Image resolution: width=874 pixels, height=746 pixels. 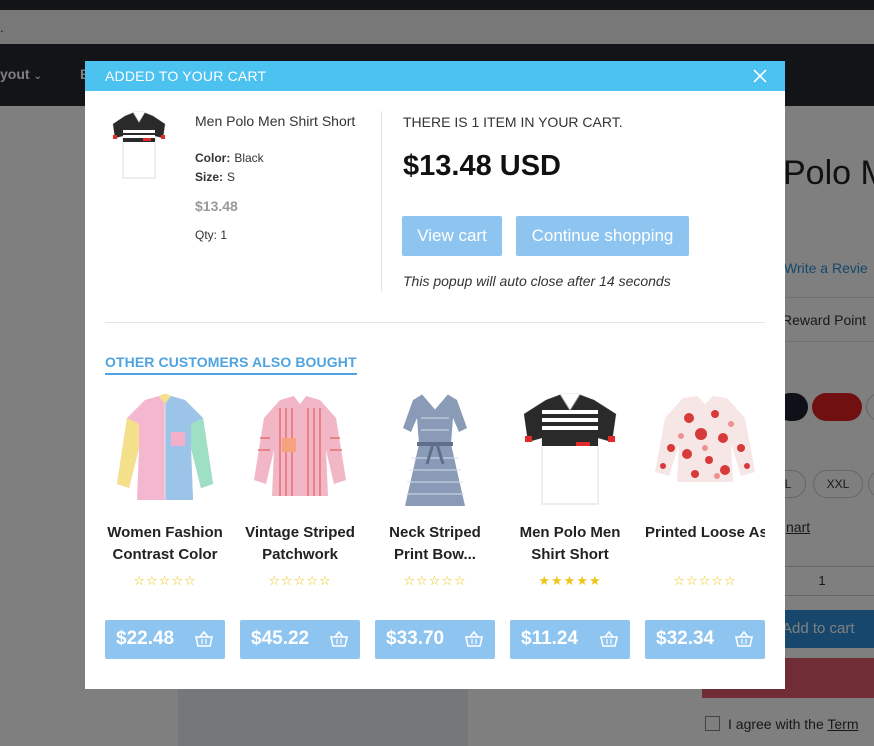 What do you see at coordinates (685, 638) in the screenshot?
I see `product-price: $32.34` at bounding box center [685, 638].